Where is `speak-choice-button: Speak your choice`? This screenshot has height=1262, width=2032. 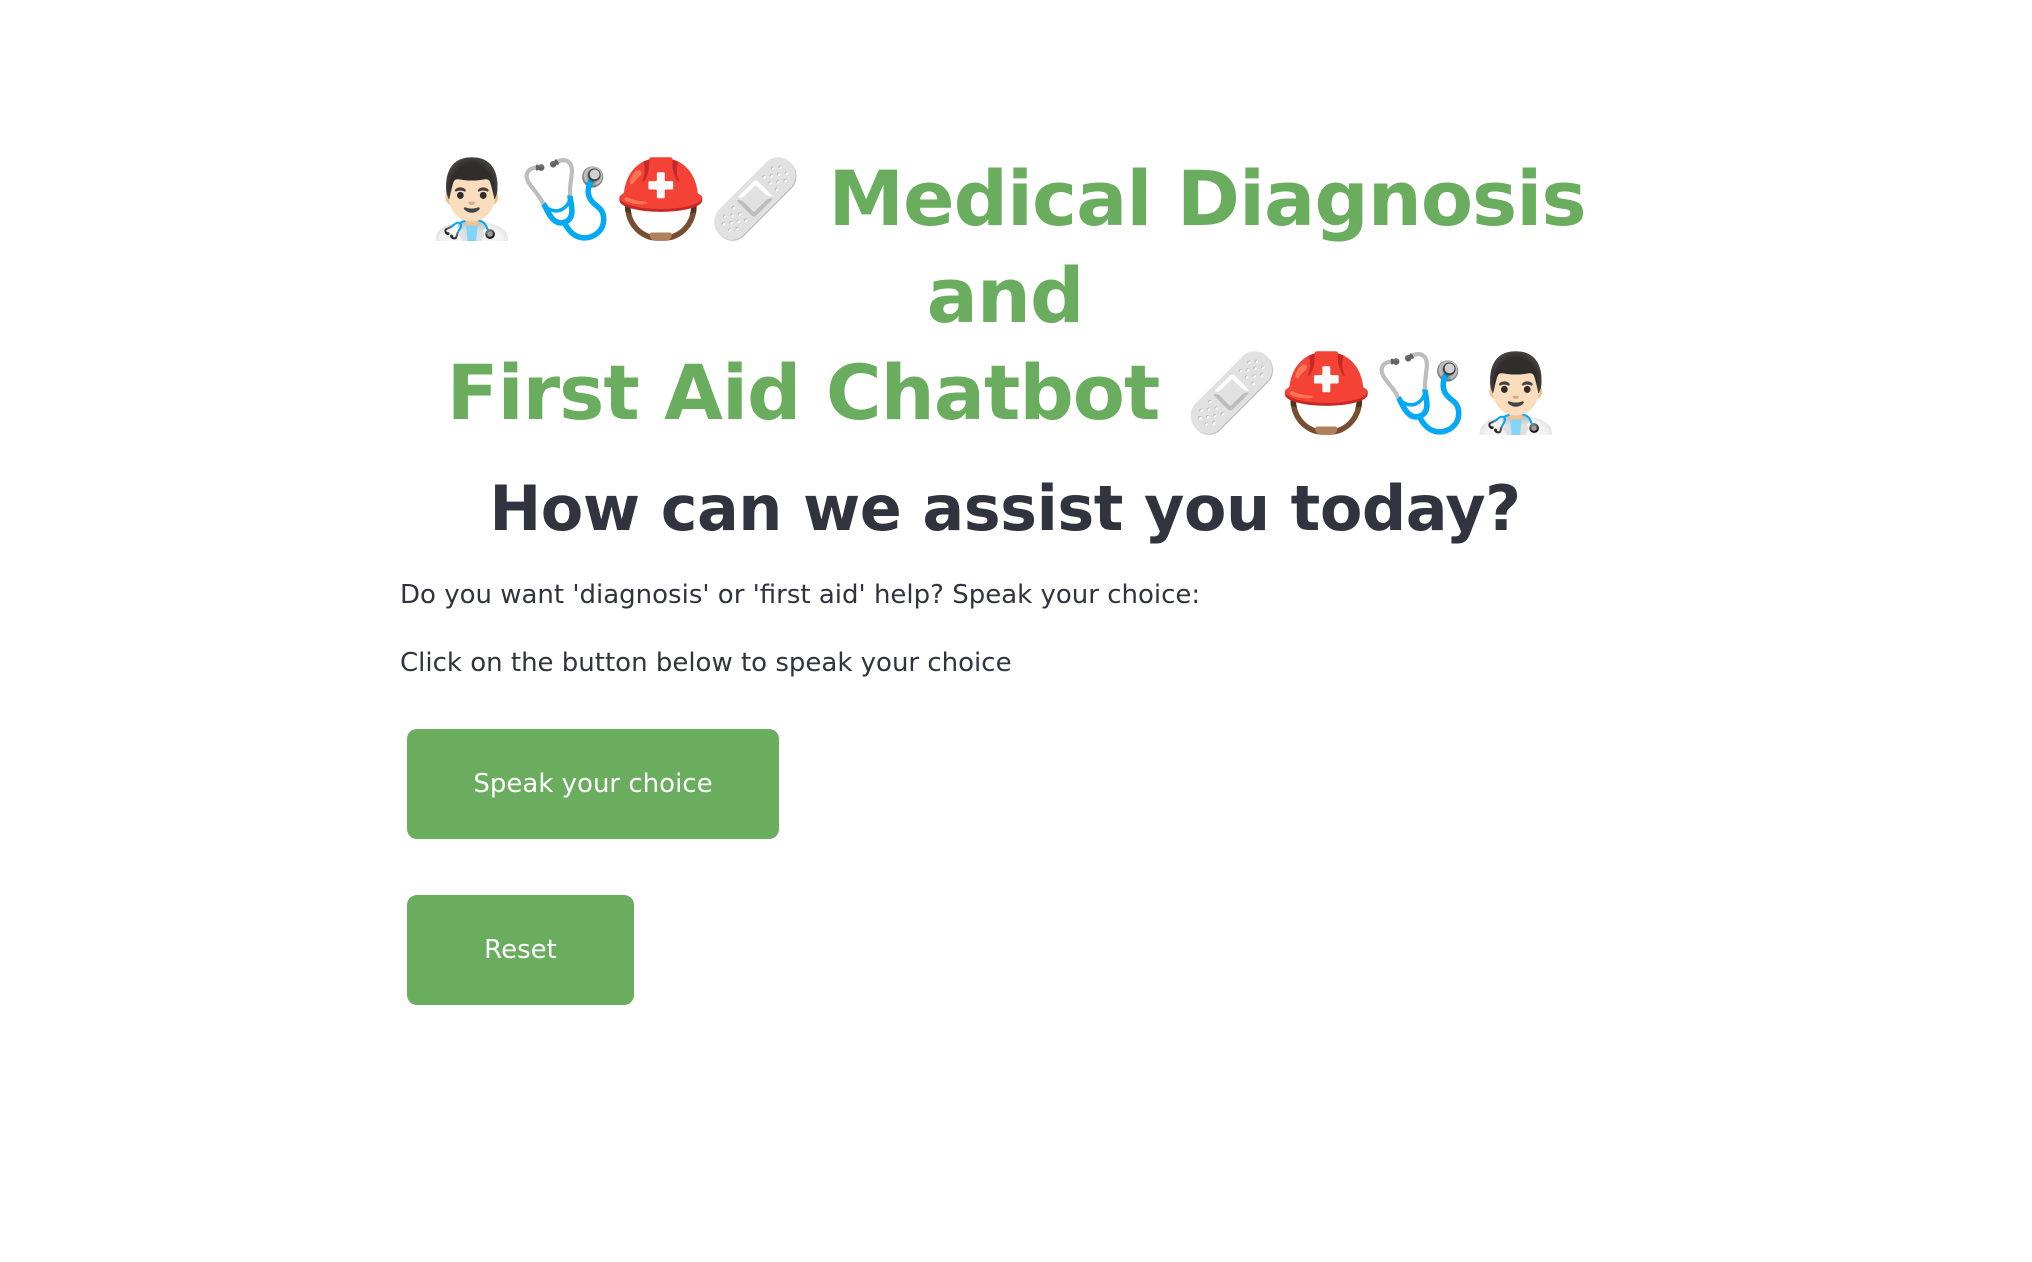
speak-choice-button: Speak your choice is located at coordinates (593, 784).